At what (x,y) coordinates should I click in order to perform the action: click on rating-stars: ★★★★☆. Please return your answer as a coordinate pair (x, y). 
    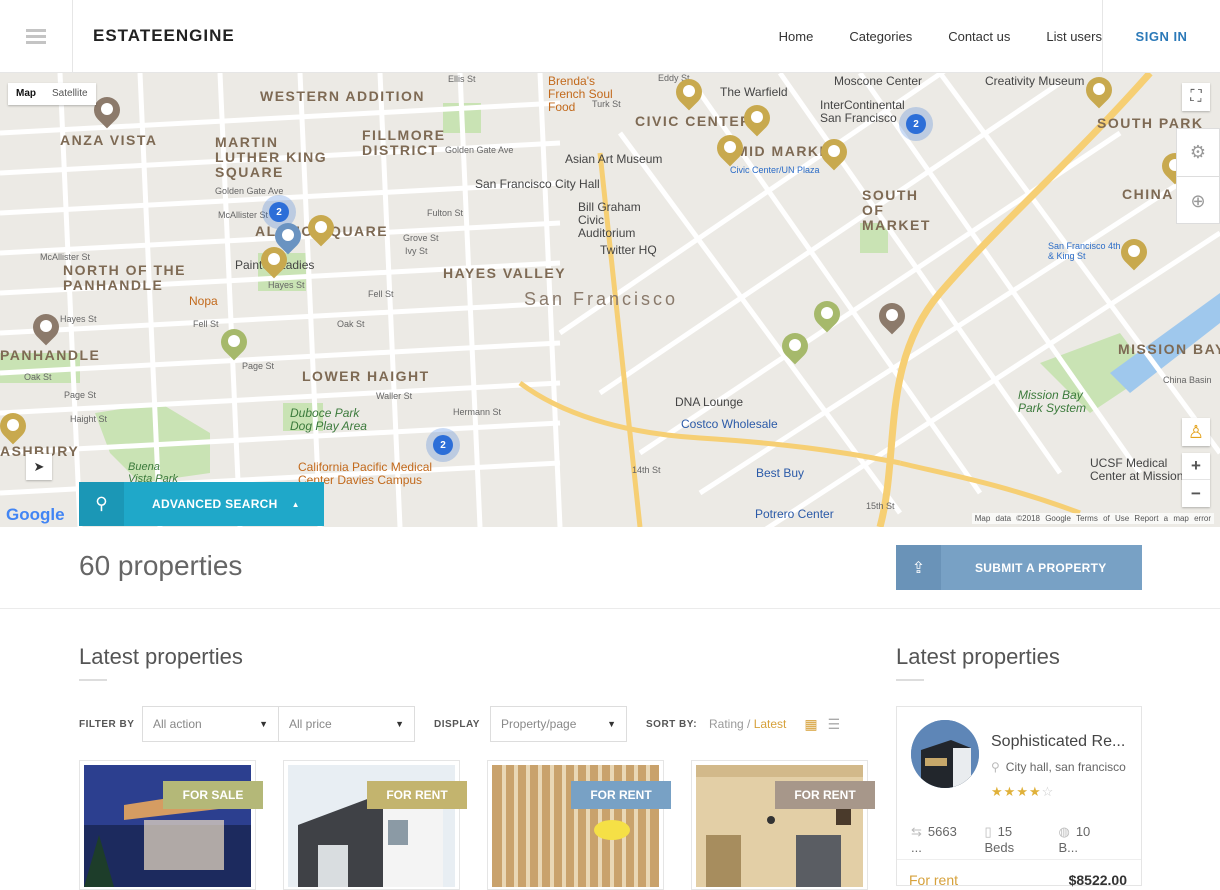
    Looking at the image, I should click on (1022, 792).